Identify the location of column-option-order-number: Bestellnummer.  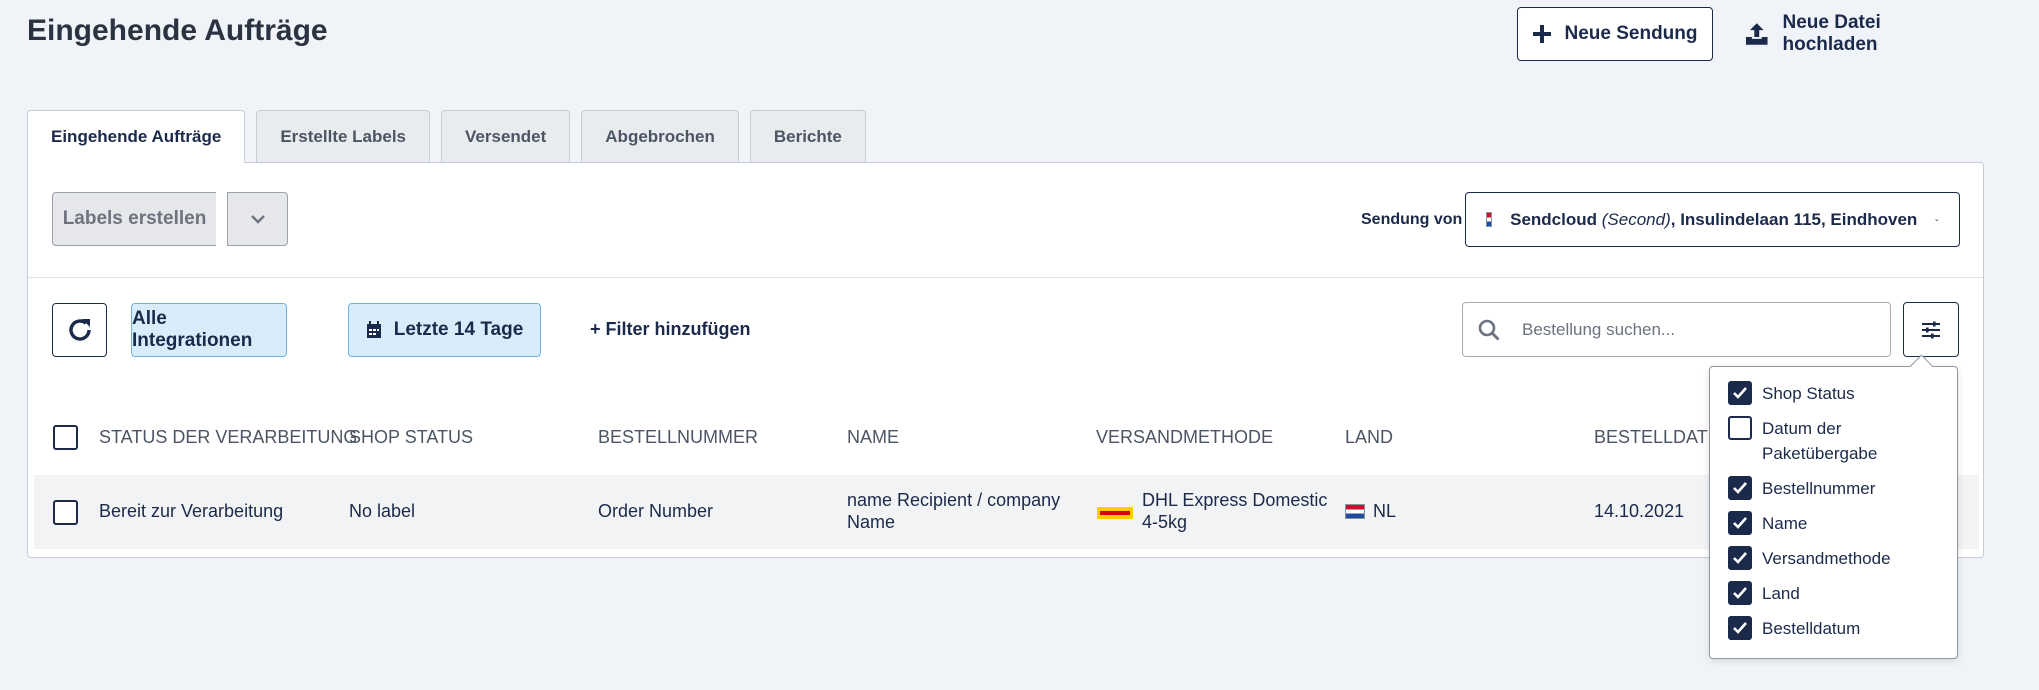
(1805, 488).